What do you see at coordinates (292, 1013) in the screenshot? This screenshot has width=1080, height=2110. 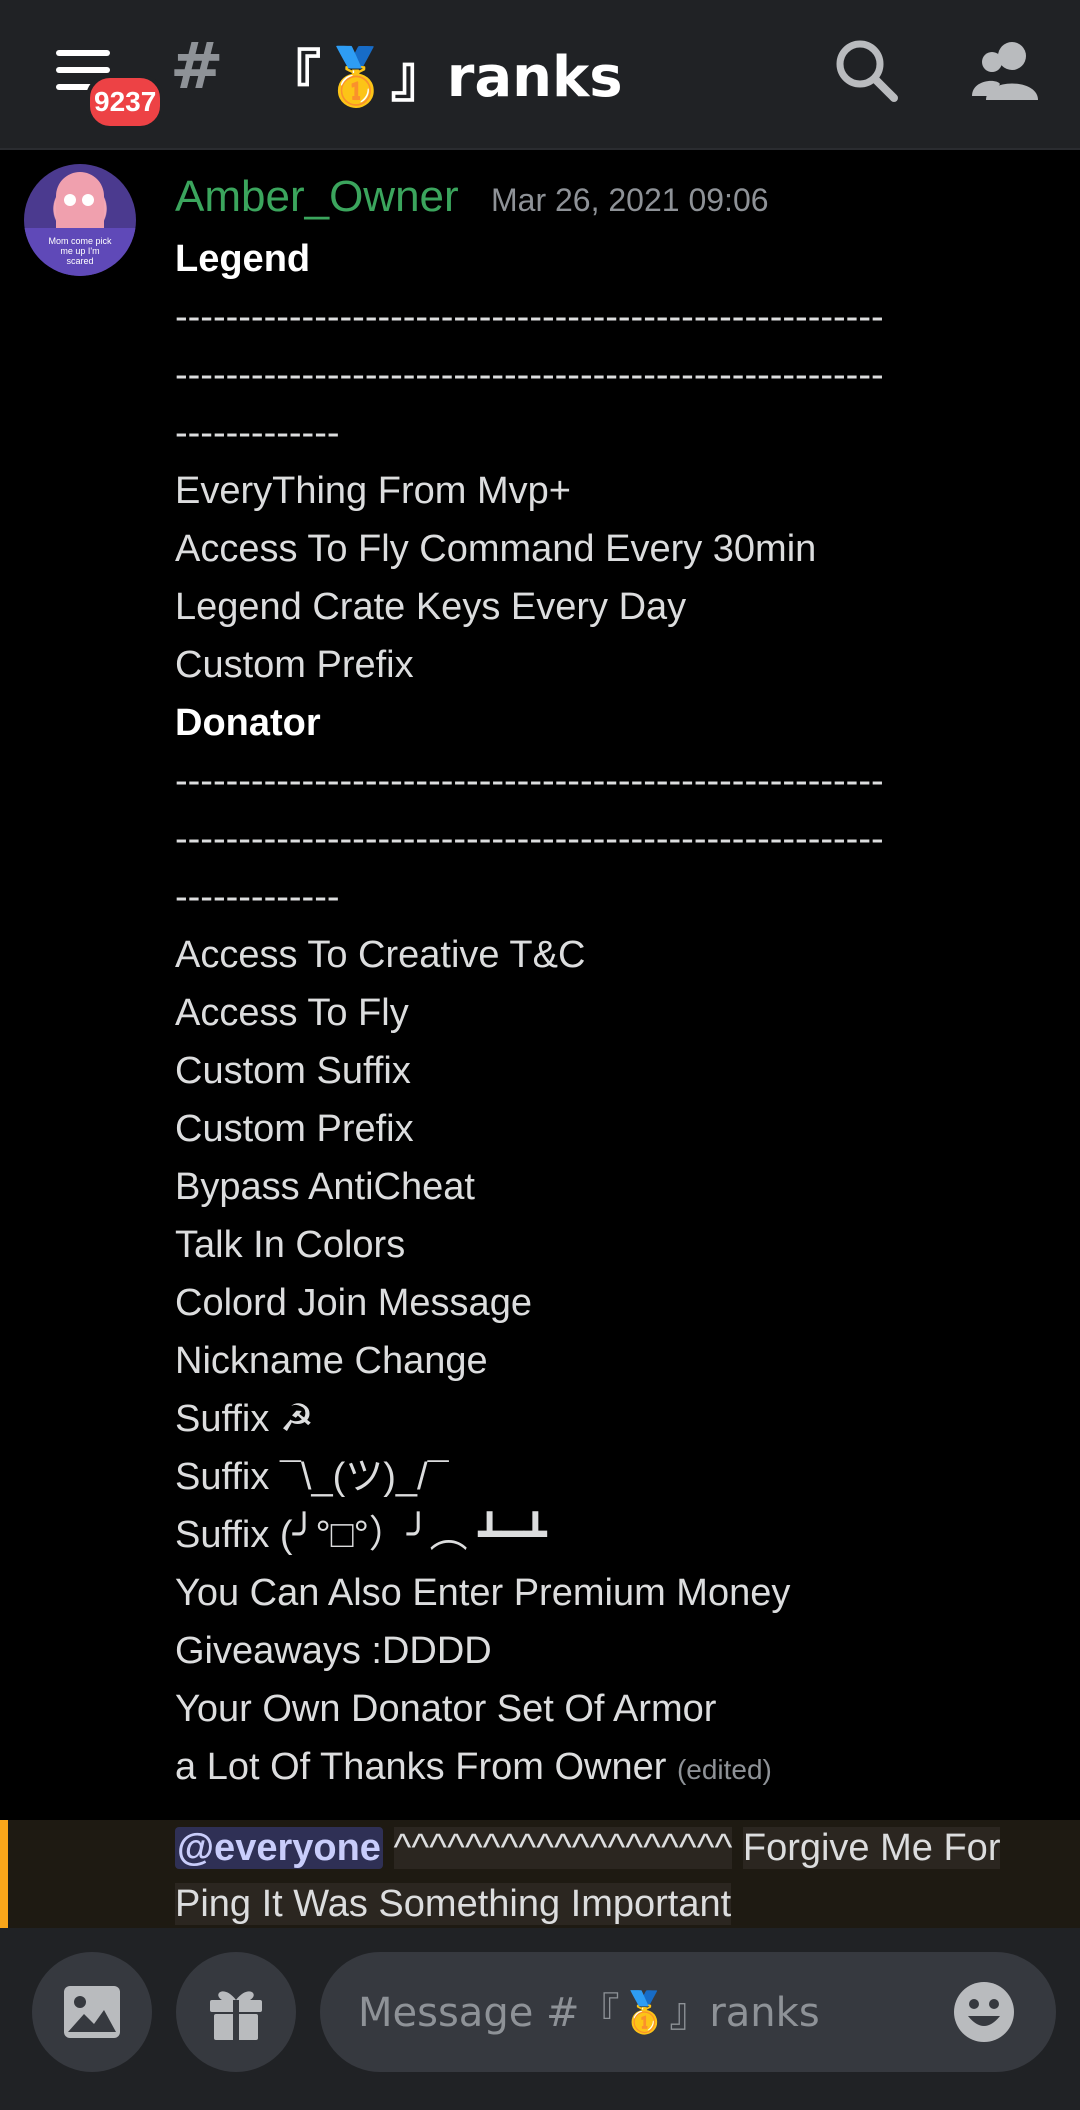 I see `message-line-text: Access To Fly` at bounding box center [292, 1013].